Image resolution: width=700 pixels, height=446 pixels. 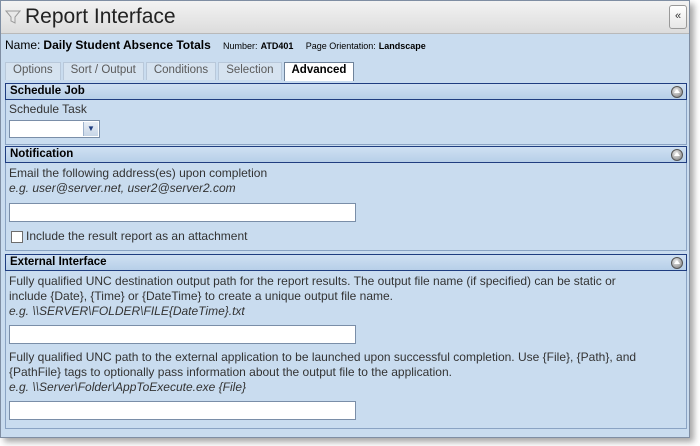 What do you see at coordinates (103, 71) in the screenshot?
I see `tab-sort-output: Sort / Output` at bounding box center [103, 71].